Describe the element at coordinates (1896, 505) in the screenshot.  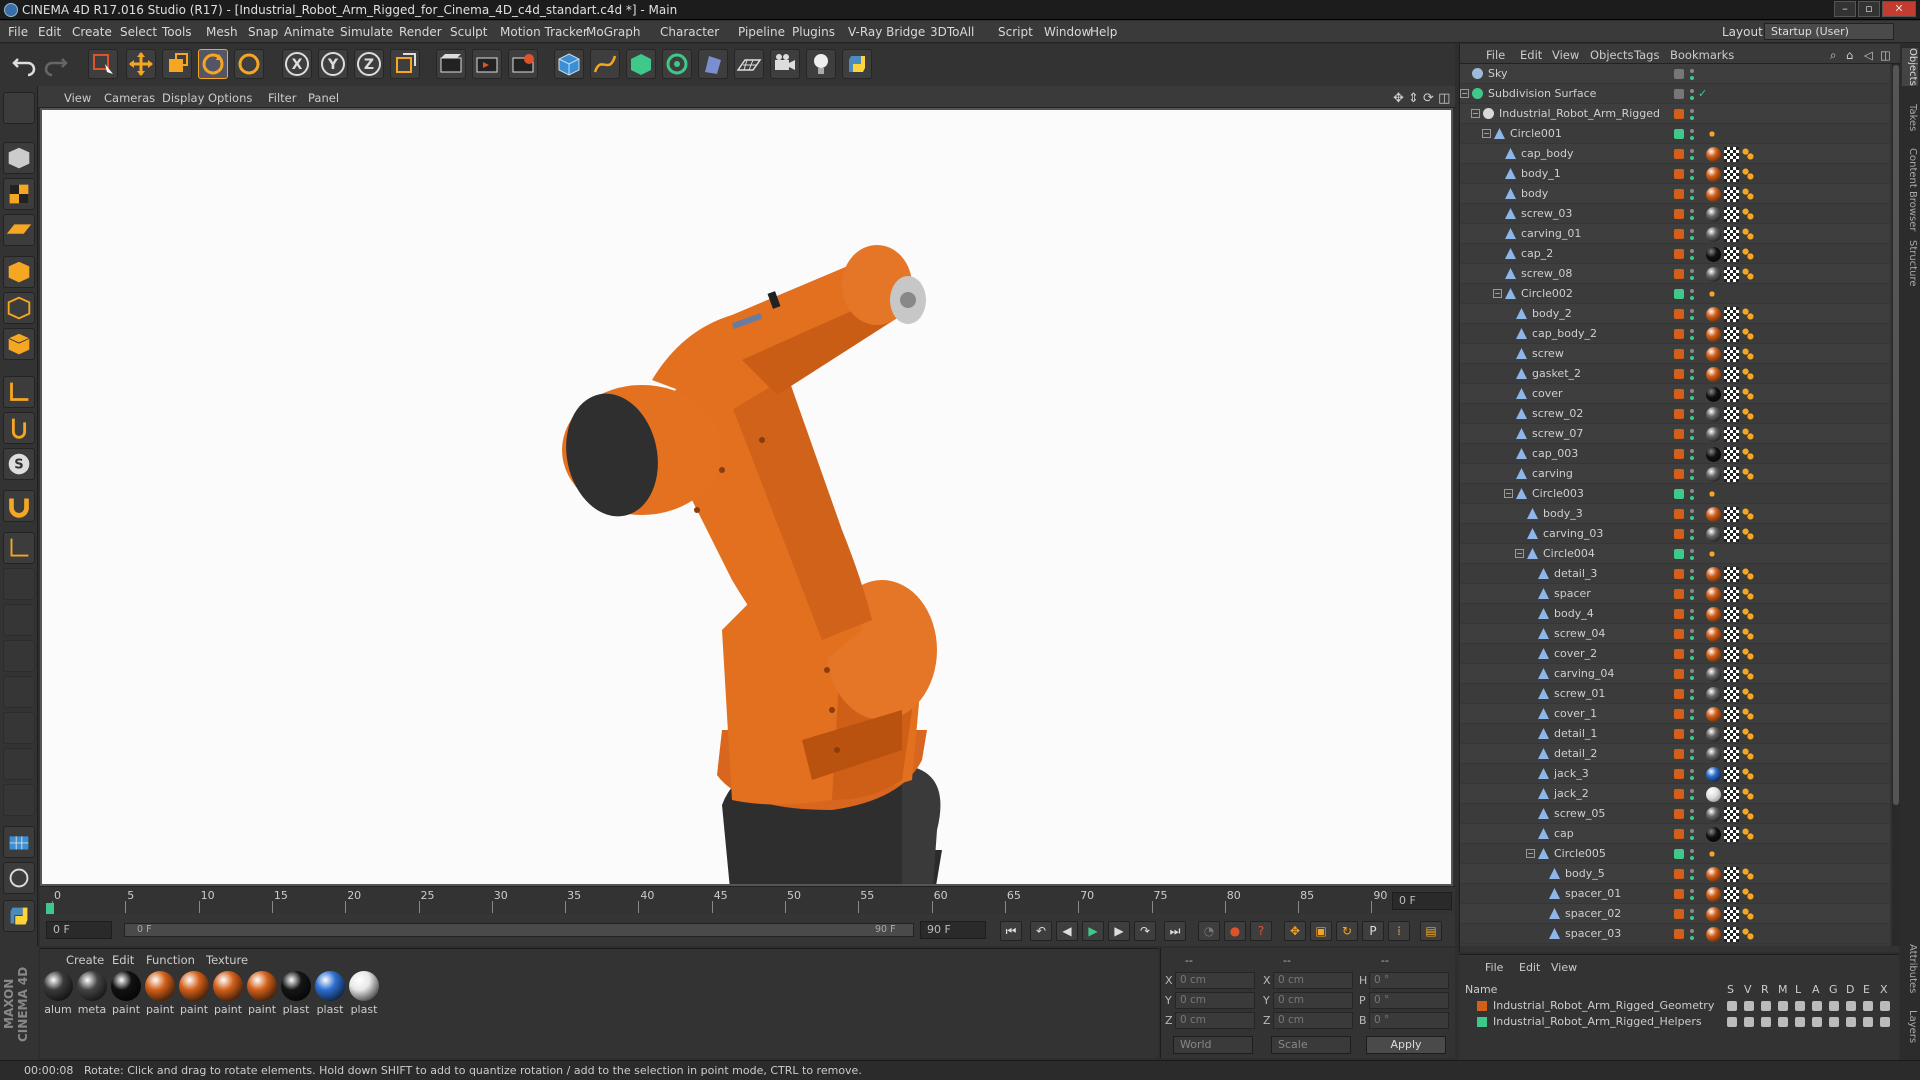
I see `object-list-scrollbar` at that location.